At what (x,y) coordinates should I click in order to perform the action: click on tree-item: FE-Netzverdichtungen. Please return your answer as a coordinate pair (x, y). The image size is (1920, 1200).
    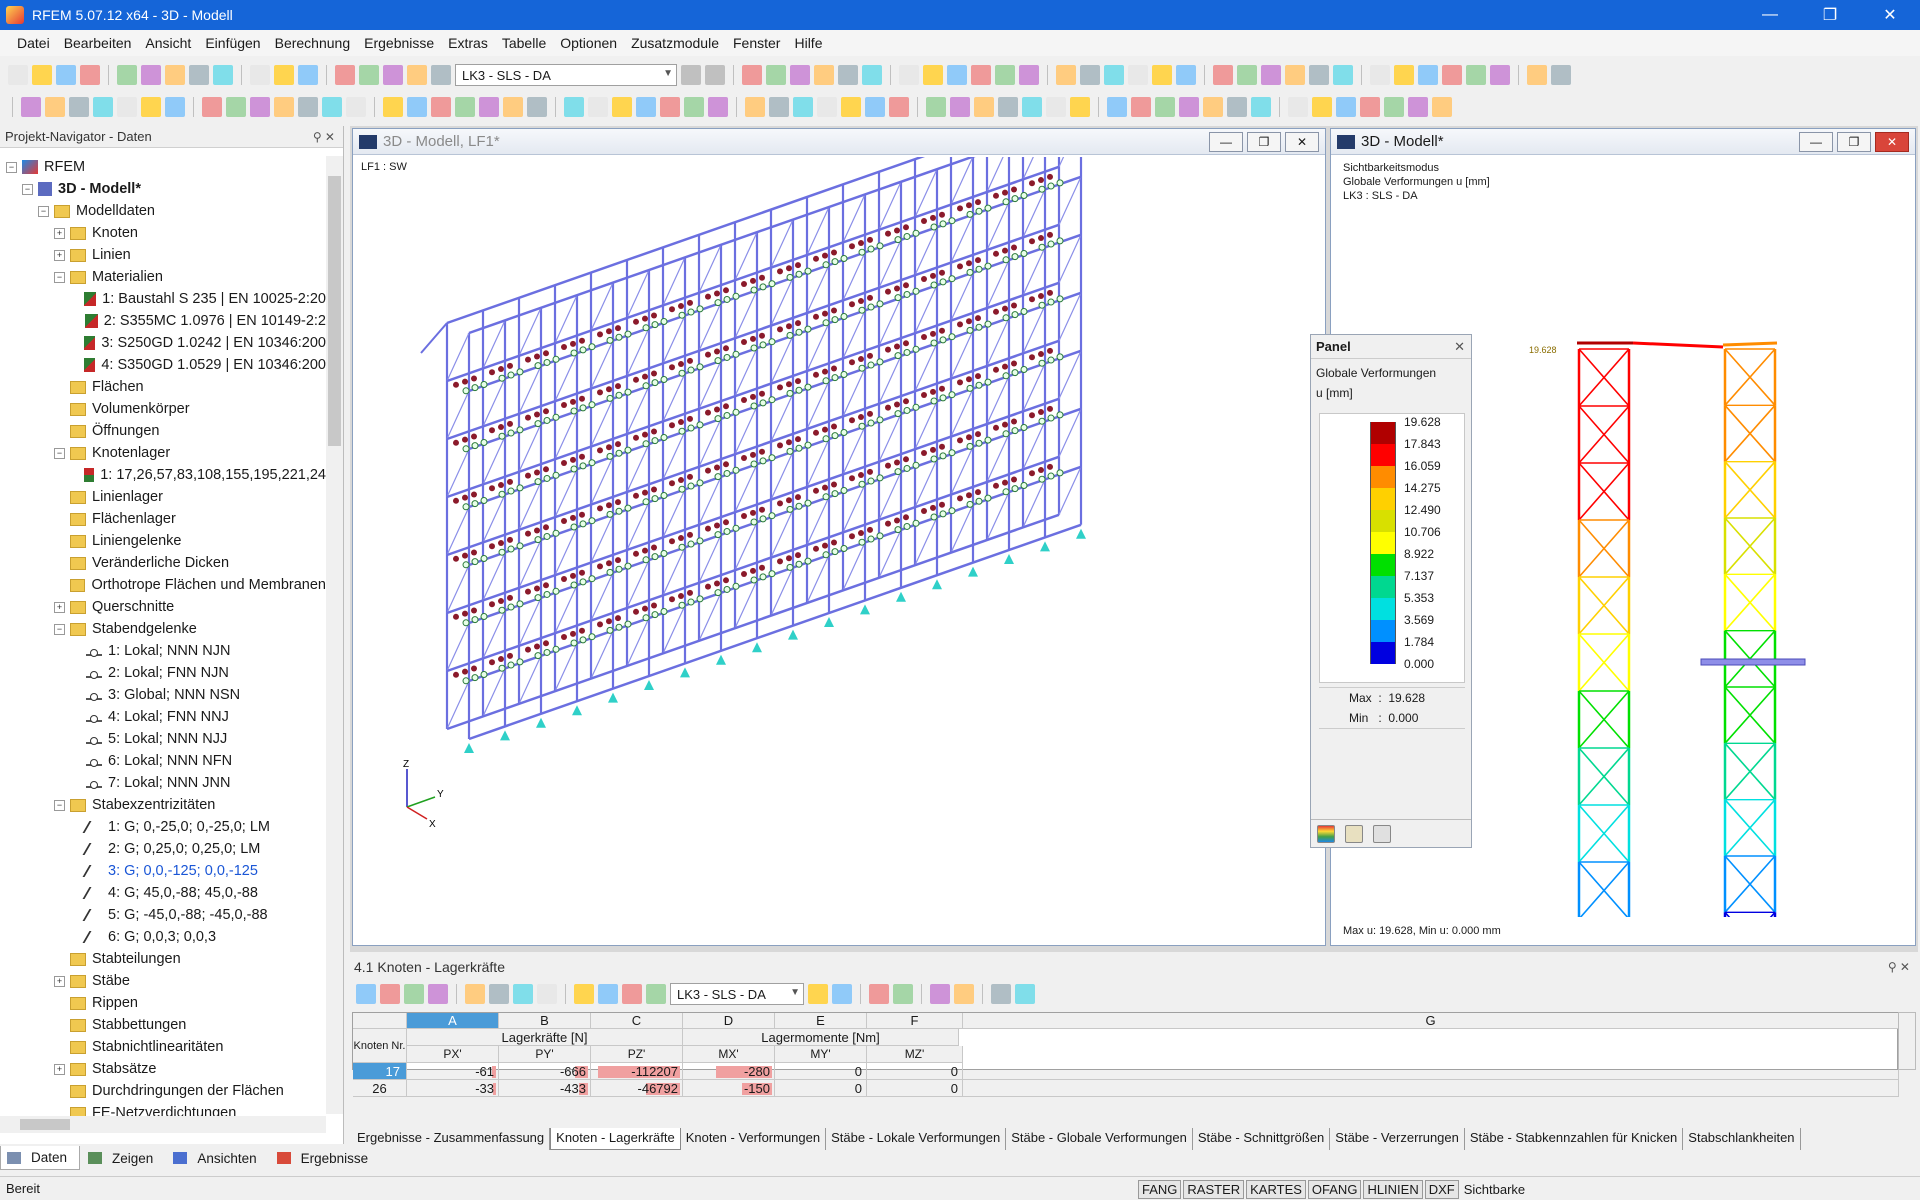
    Looking at the image, I should click on (163, 1109).